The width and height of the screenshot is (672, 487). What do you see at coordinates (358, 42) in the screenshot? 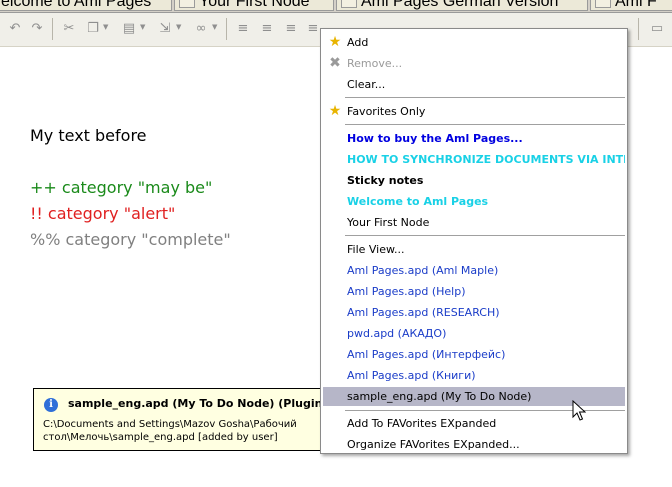
I see `menu-item-label: Add` at bounding box center [358, 42].